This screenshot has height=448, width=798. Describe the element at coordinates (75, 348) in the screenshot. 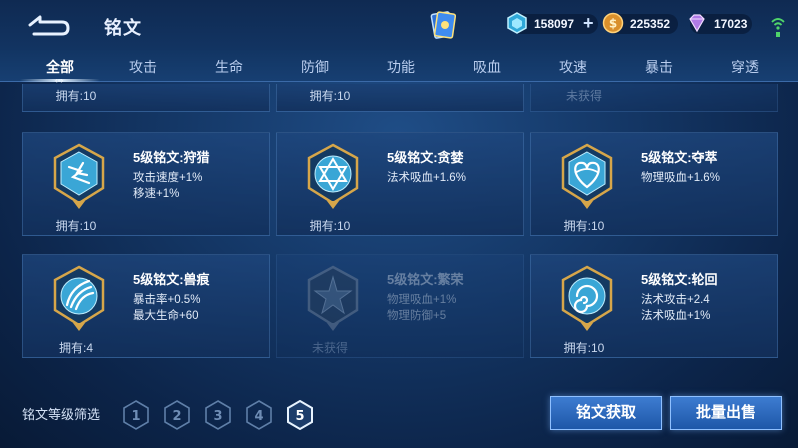

I see `owned-count: 拥有:4` at that location.